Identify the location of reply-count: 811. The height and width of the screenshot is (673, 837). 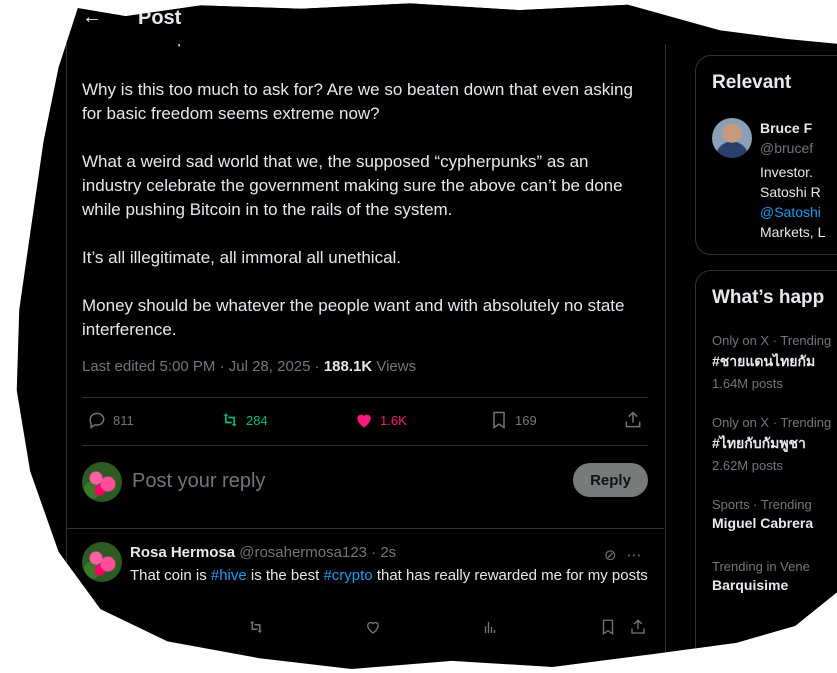
(123, 420).